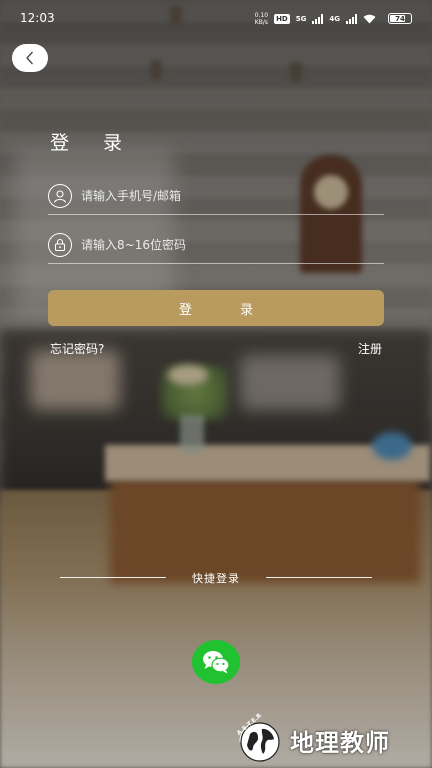 This screenshot has width=432, height=768. What do you see at coordinates (261, 15) in the screenshot?
I see `network-speed-value: 0.10` at bounding box center [261, 15].